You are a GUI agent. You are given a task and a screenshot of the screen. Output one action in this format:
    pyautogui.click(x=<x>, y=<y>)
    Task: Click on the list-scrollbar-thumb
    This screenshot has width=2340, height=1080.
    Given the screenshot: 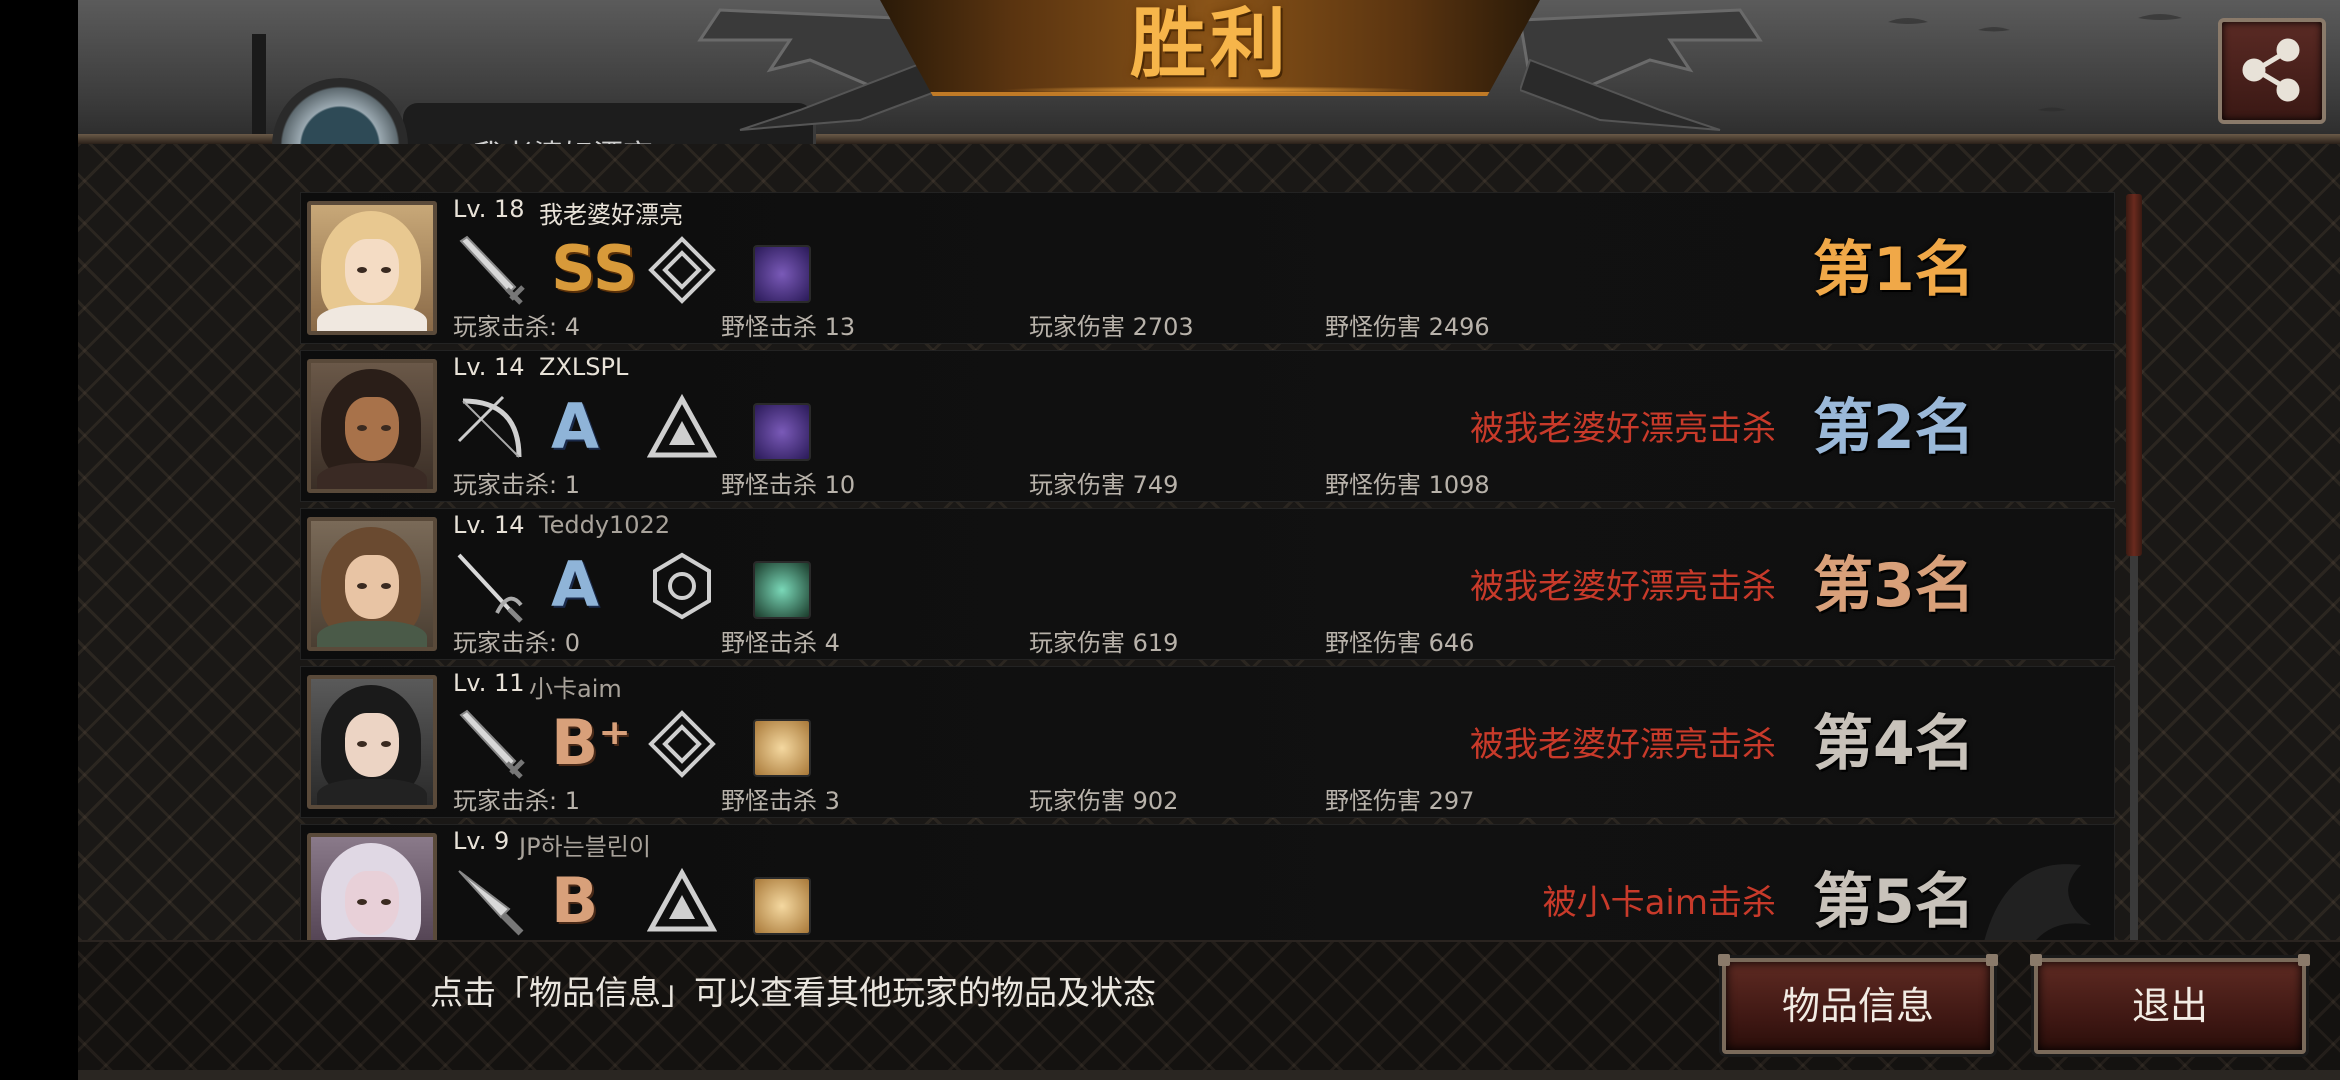 What is the action you would take?
    pyautogui.click(x=2134, y=375)
    